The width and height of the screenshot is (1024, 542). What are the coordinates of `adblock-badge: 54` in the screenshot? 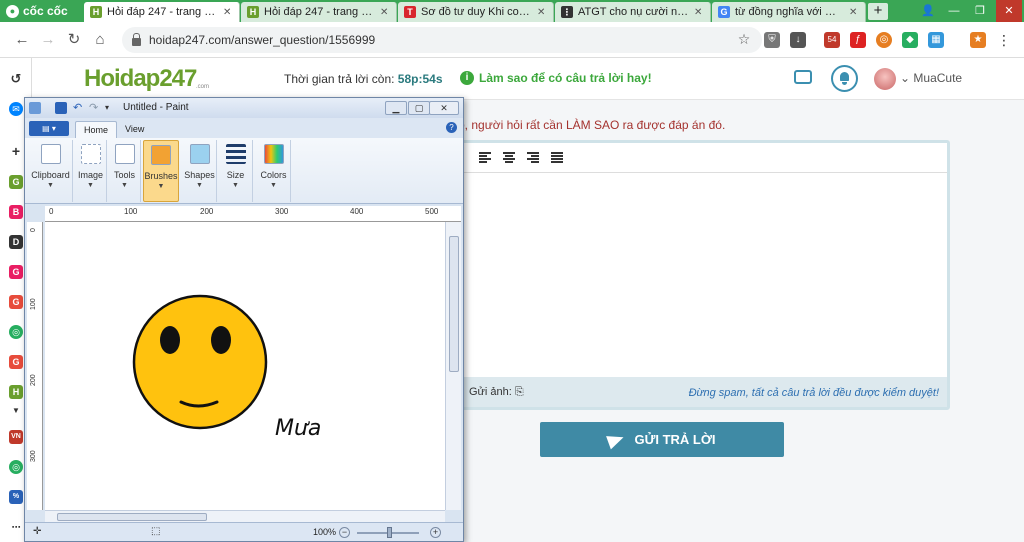 It's located at (832, 40).